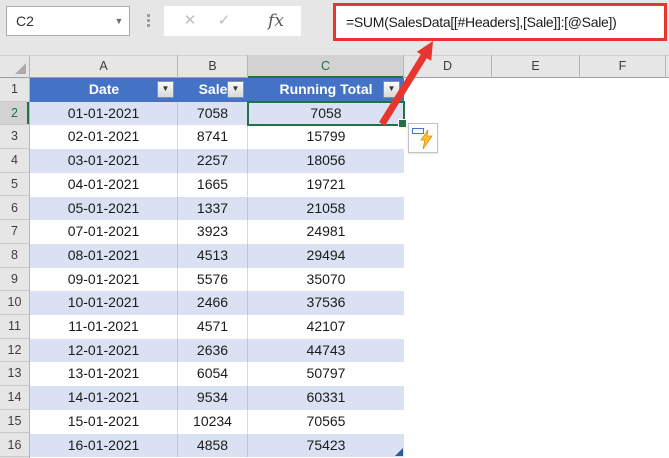  What do you see at coordinates (104, 66) in the screenshot?
I see `column-header-A: A` at bounding box center [104, 66].